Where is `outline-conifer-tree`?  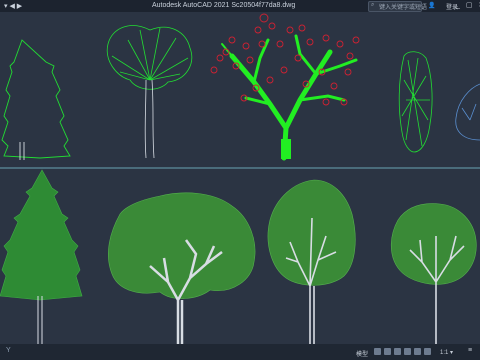 outline-conifer-tree is located at coordinates (36, 99).